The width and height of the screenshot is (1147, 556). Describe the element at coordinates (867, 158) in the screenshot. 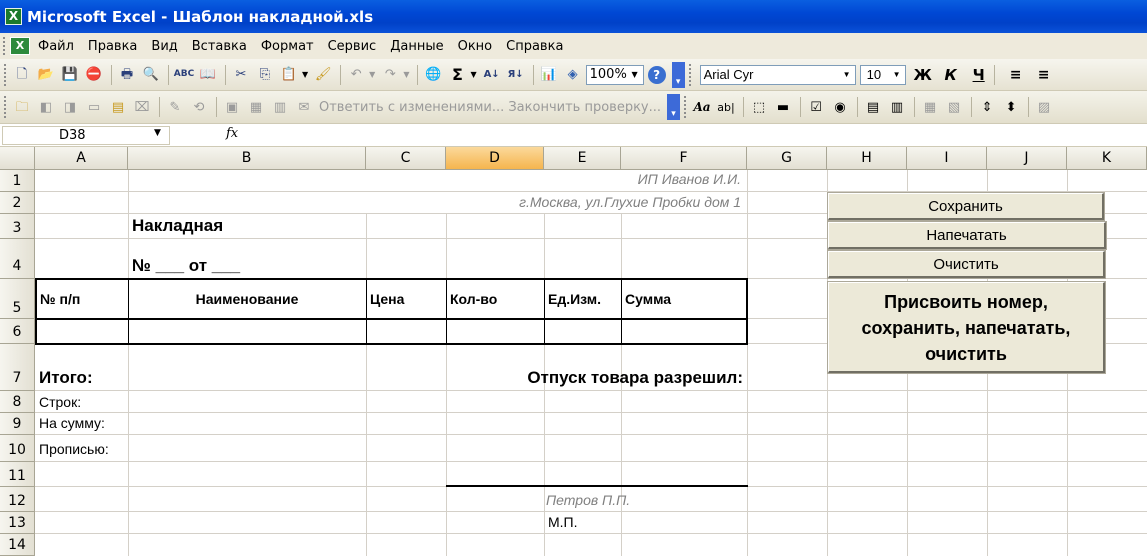

I see `column-header-h: H` at that location.